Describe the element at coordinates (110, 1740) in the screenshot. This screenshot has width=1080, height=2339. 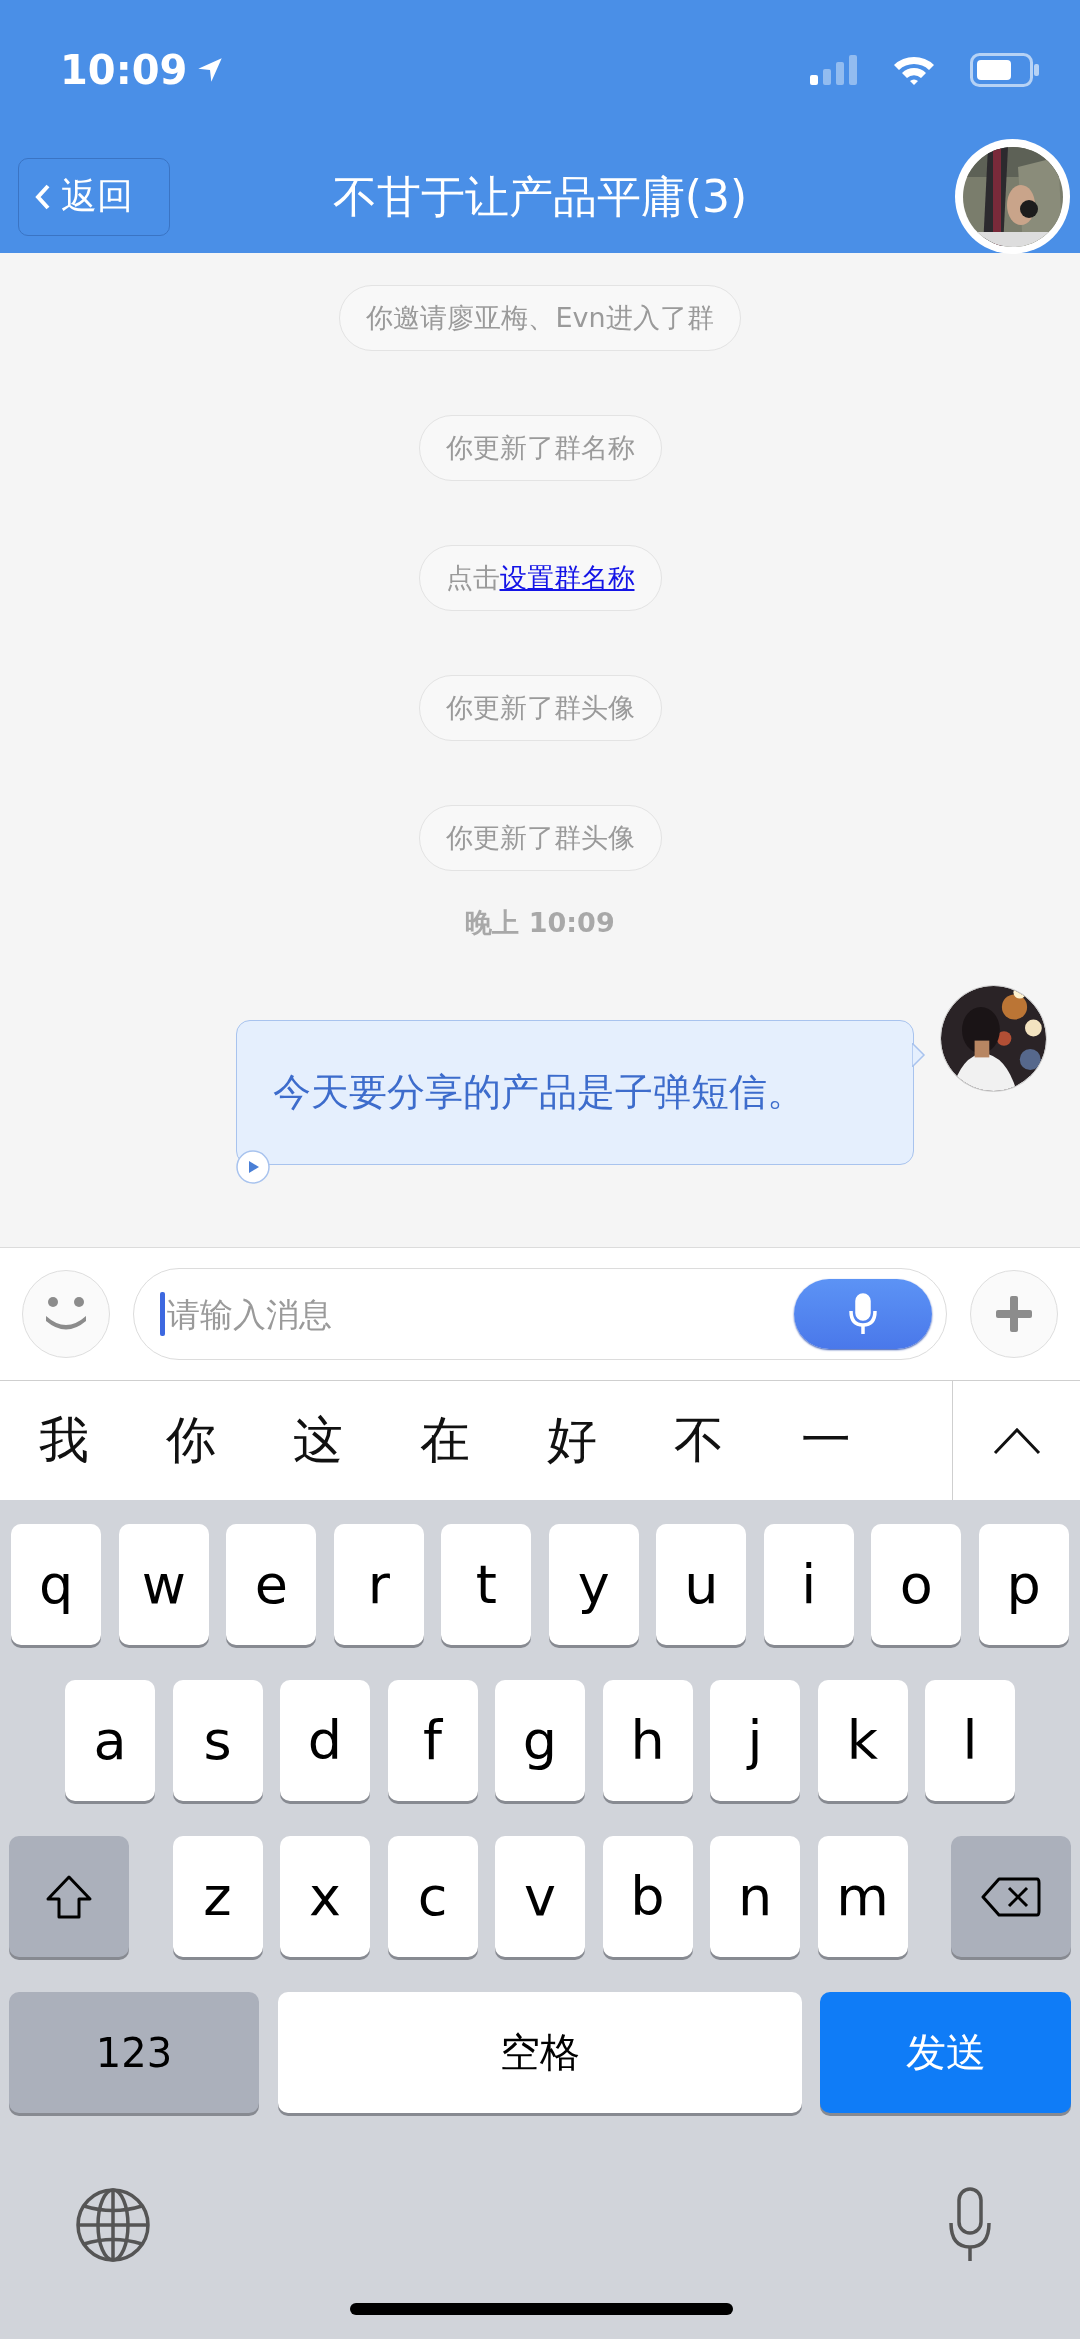
I see `letter-key: a` at that location.